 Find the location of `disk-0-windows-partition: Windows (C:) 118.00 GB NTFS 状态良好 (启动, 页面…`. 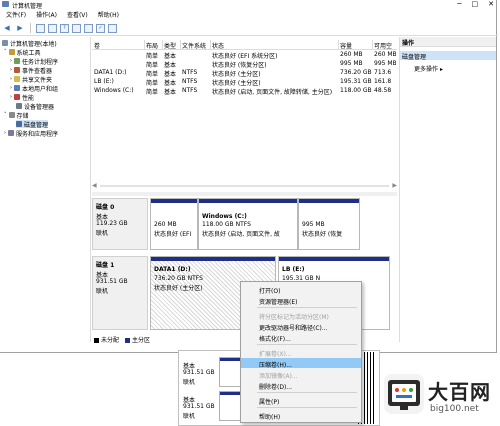

disk-0-windows-partition: Windows (C:) 118.00 GB NTFS 状态良好 (启动, 页面… is located at coordinates (248, 224).